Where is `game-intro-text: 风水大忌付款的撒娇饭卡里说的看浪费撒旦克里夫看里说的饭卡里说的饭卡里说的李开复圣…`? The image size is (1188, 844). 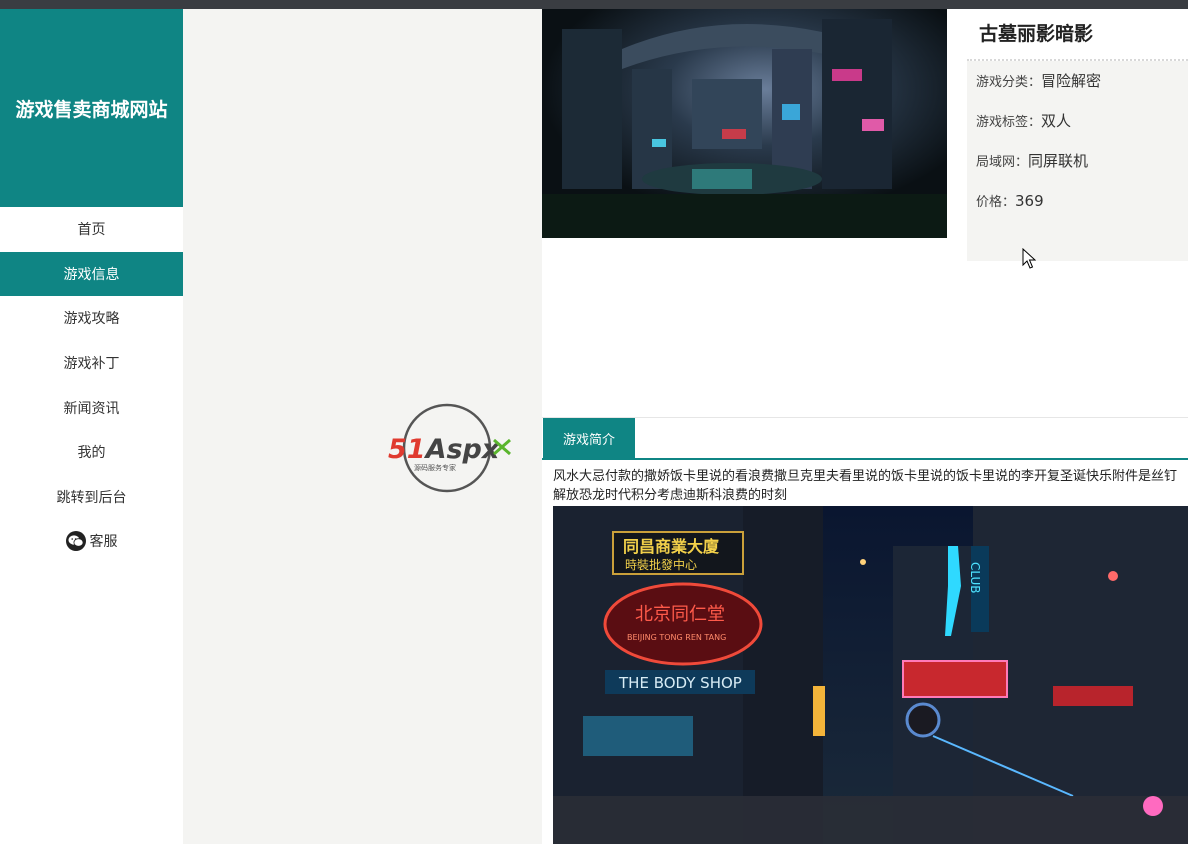 game-intro-text: 风水大忌付款的撒娇饭卡里说的看浪费撒旦克里夫看里说的饭卡里说的饭卡里说的李开复圣… is located at coordinates (865, 486).